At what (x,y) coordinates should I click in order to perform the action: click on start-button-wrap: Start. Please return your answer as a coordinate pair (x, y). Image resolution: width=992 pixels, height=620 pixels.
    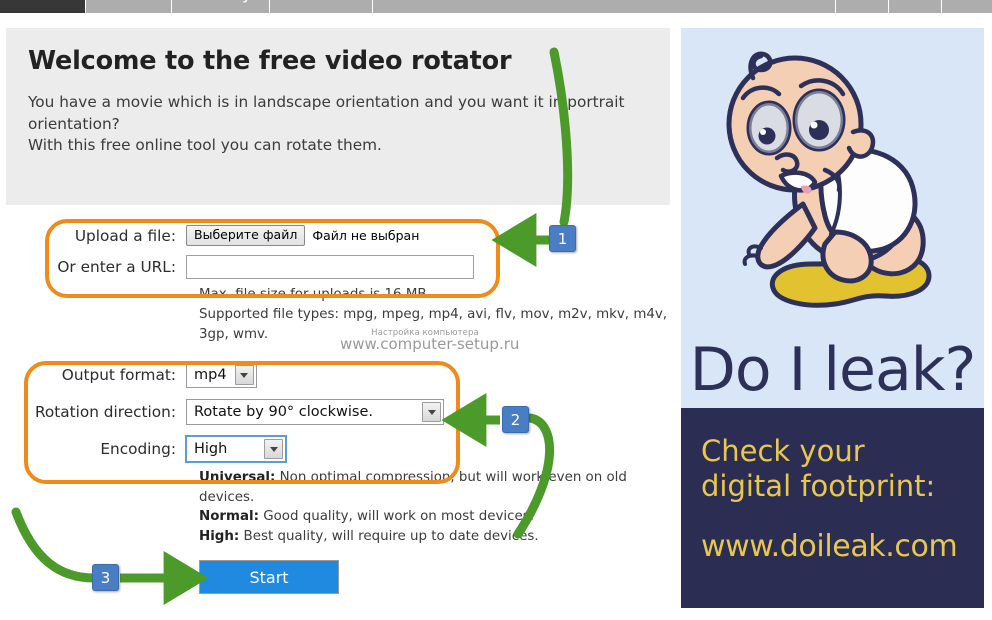
    Looking at the image, I should click on (434, 577).